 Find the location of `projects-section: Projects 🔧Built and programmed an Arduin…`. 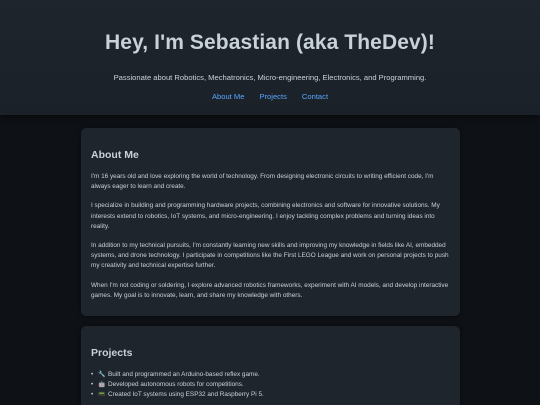

projects-section: Projects 🔧Built and programmed an Arduin… is located at coordinates (270, 365).